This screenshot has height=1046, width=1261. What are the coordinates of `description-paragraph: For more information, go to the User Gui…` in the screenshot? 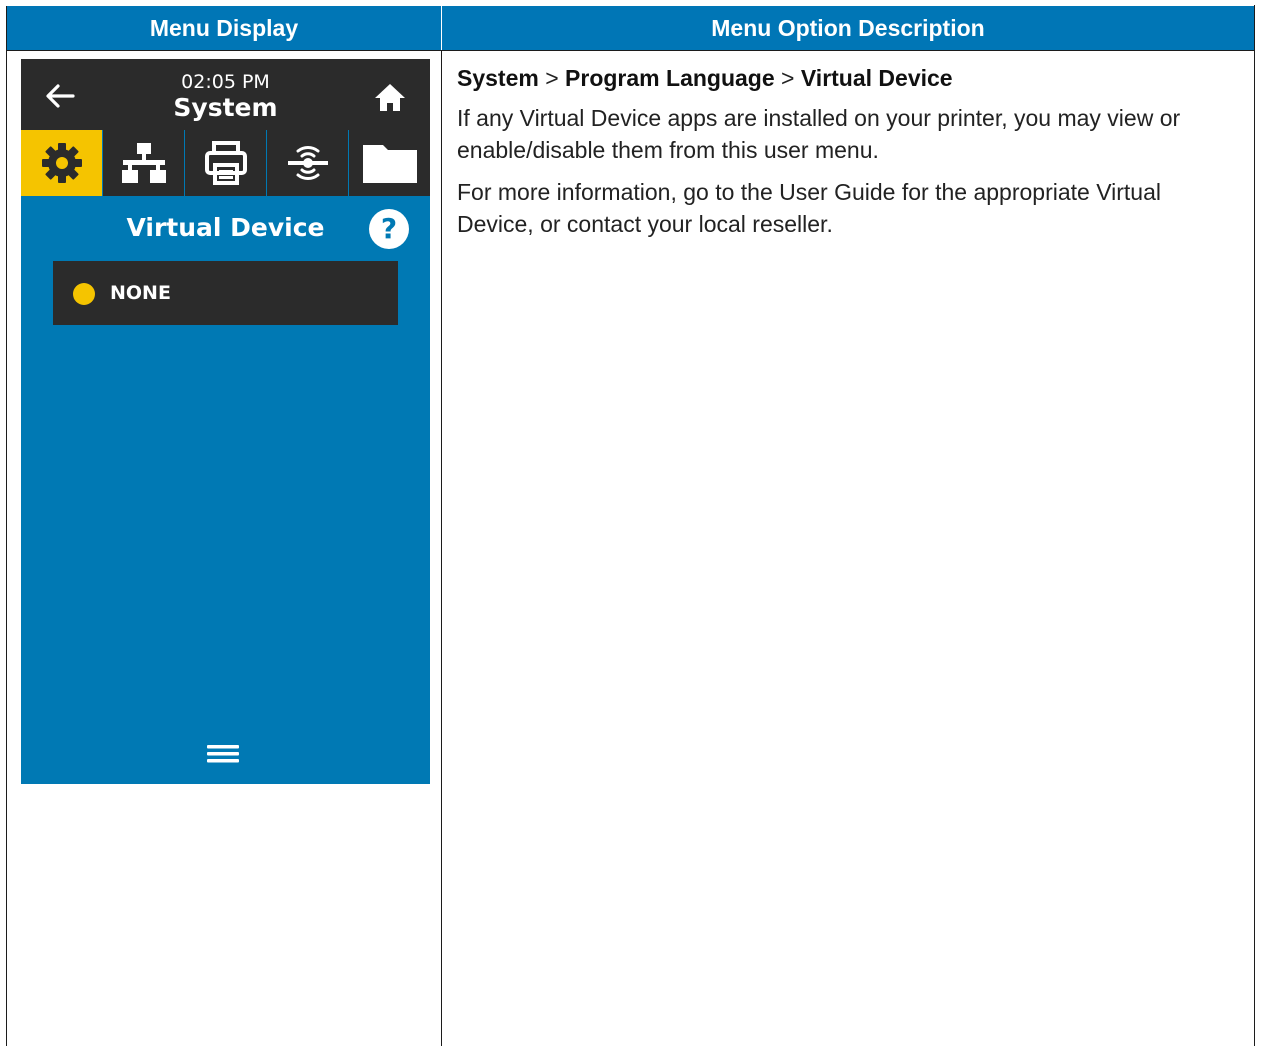 It's located at (809, 208).